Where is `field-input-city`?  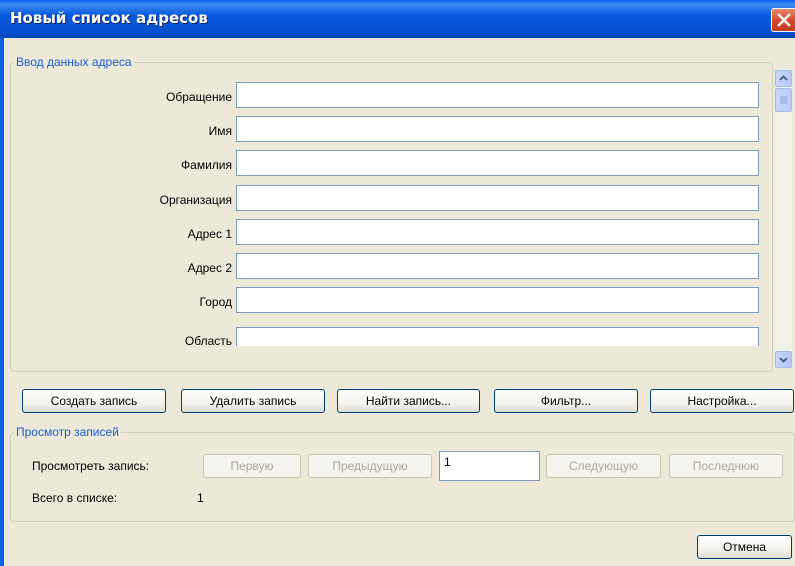 field-input-city is located at coordinates (497, 300).